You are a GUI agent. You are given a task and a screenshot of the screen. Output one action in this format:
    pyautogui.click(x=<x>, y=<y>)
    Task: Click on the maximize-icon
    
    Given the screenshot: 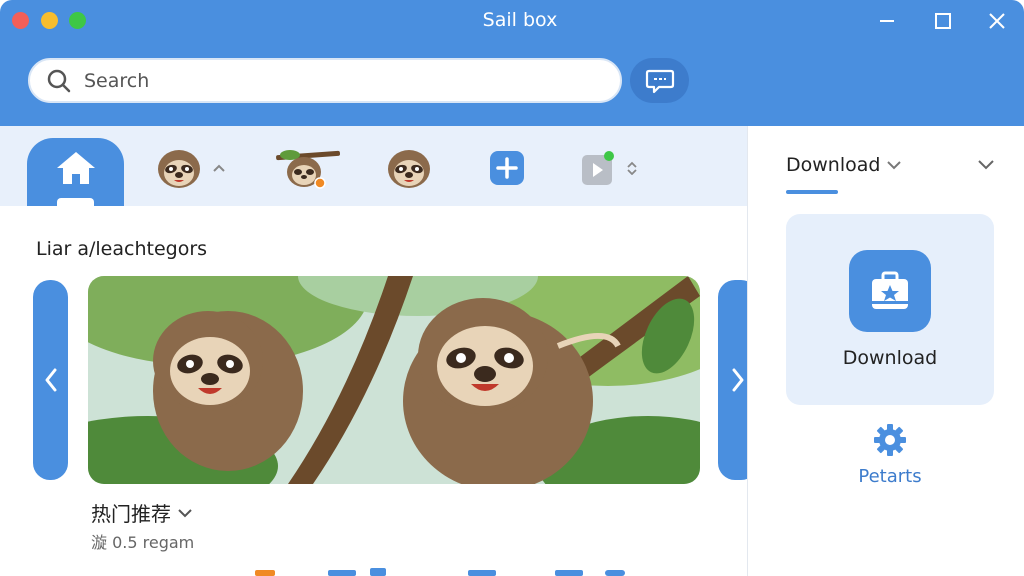 What is the action you would take?
    pyautogui.click(x=943, y=21)
    